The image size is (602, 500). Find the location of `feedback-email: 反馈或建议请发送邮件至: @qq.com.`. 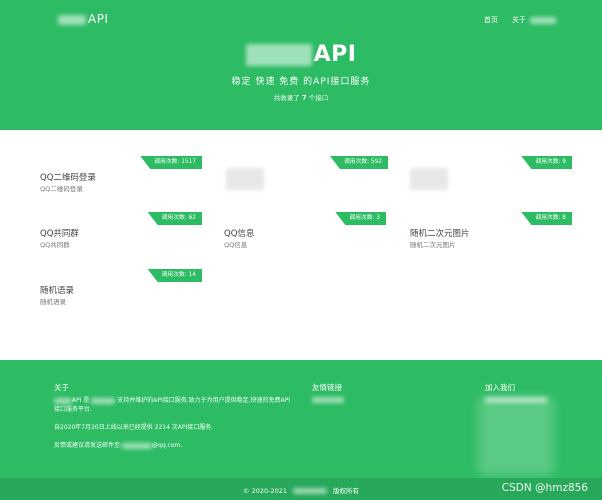

feedback-email: 反馈或建议请发送邮件至: @qq.com. is located at coordinates (118, 444).